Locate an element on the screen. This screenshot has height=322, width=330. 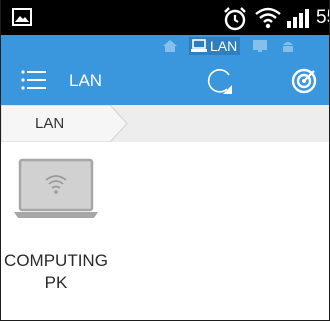
gallery-thumbnail-icon is located at coordinates (22, 17).